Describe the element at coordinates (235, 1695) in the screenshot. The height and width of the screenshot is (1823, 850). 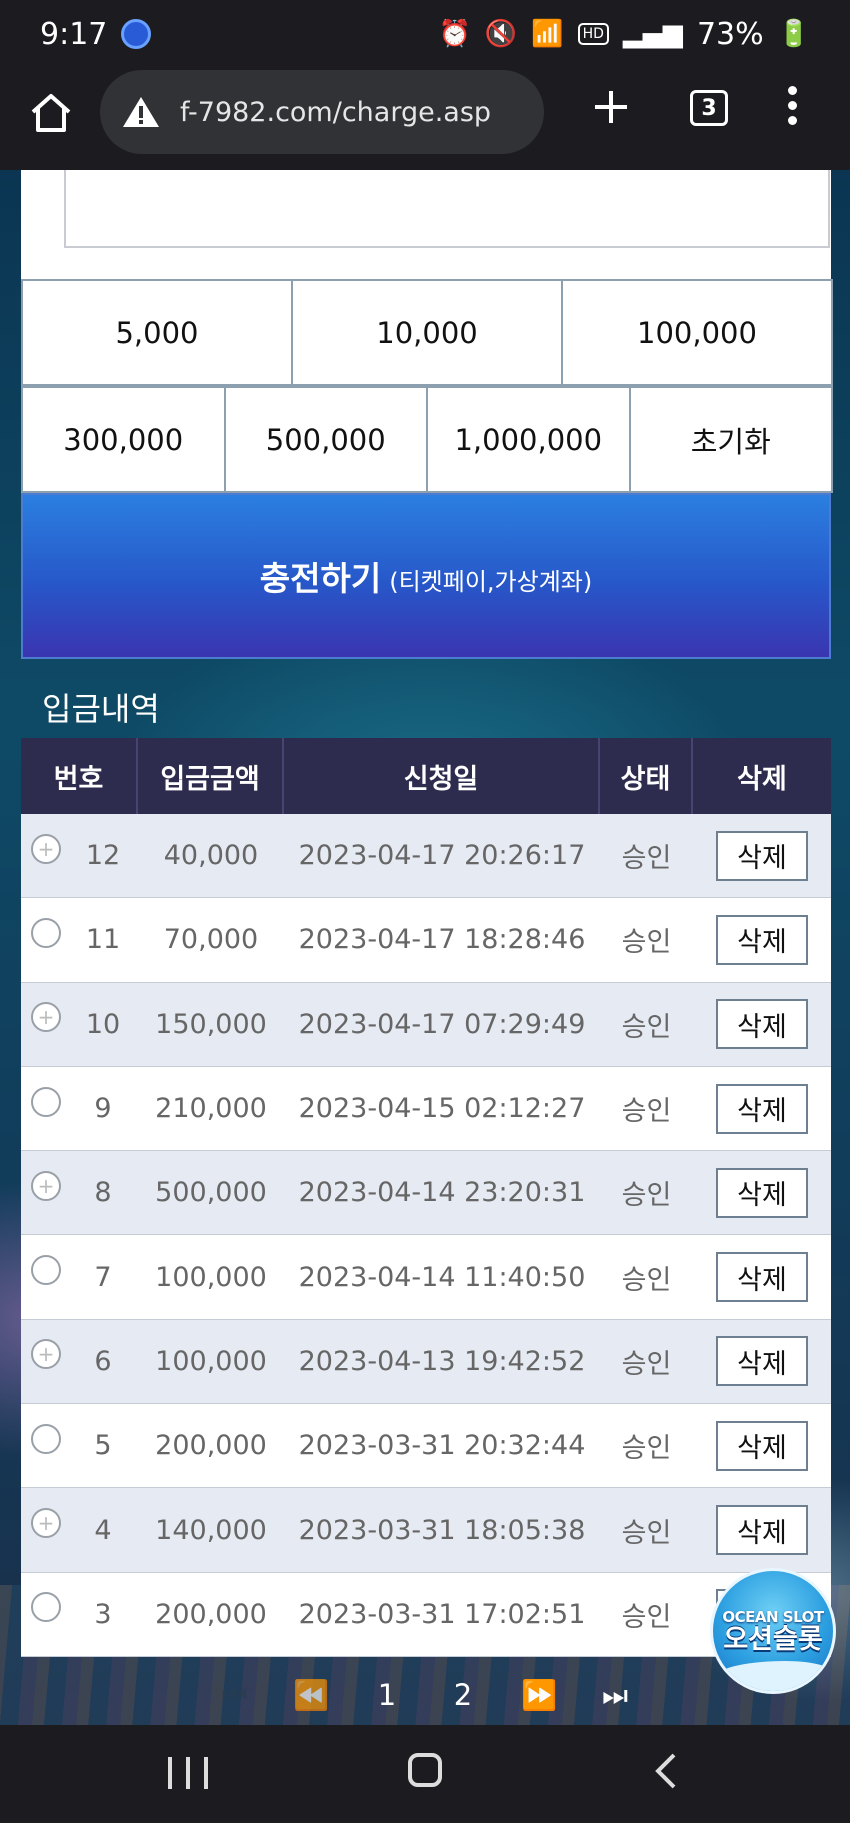
I see `first-page-icon: ⏮` at that location.